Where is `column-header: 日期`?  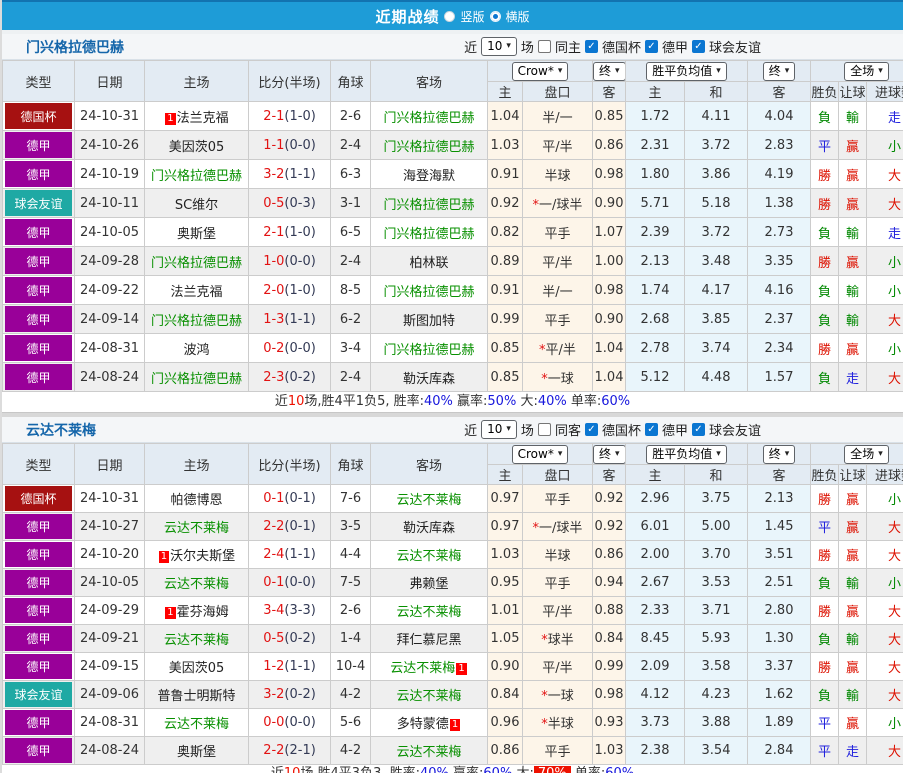
column-header: 日期 is located at coordinates (109, 464).